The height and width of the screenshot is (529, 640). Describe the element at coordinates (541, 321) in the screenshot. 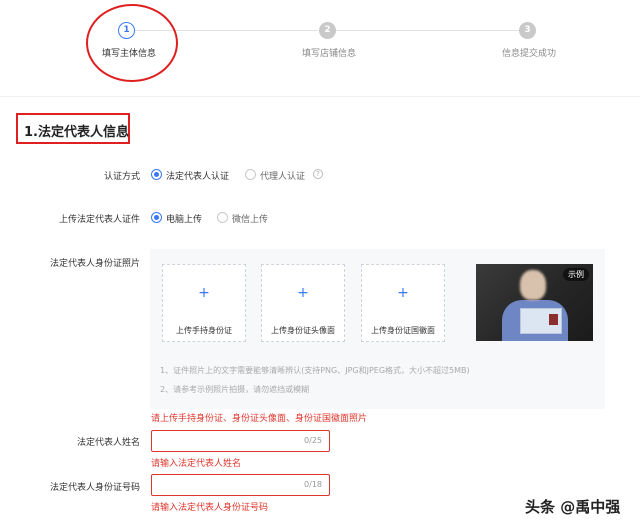

I see `sample-id-card` at that location.